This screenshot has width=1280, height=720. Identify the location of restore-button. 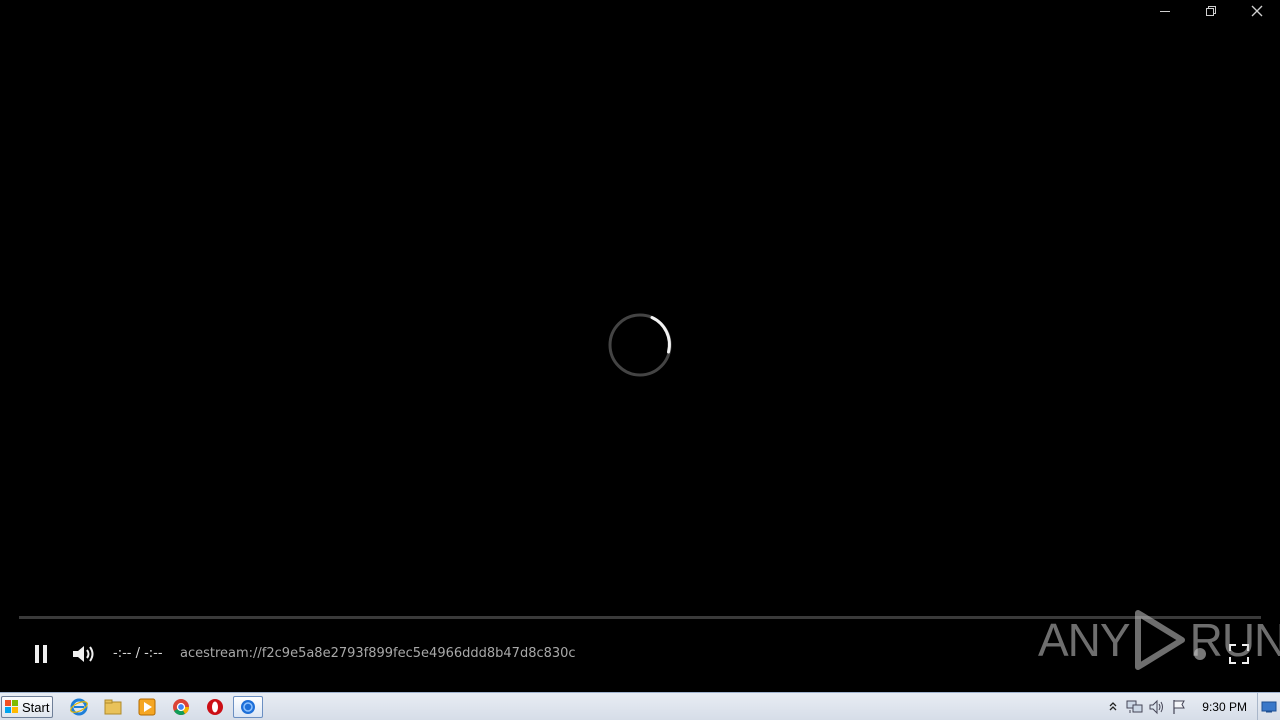
(1211, 11).